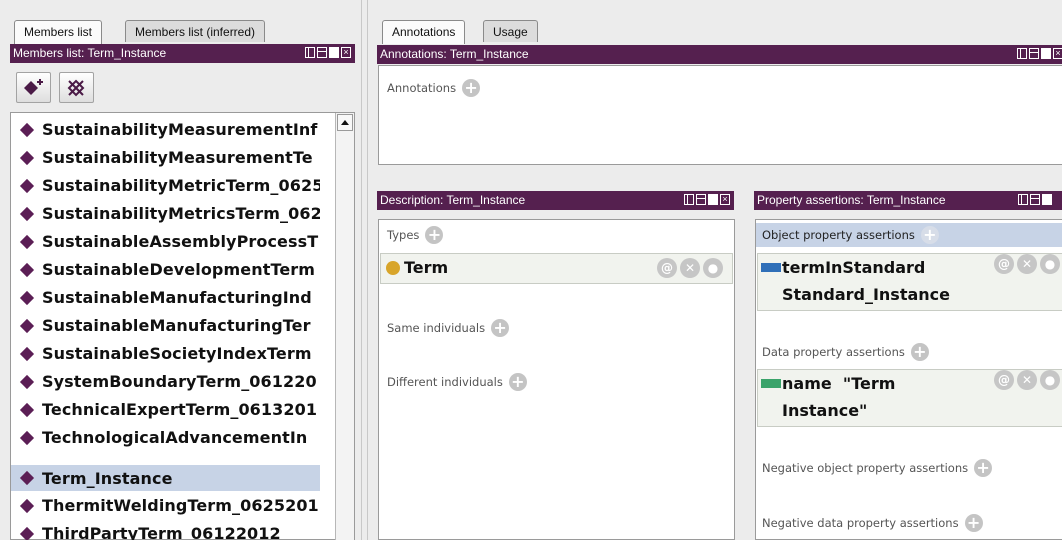 This screenshot has width=1062, height=540. I want to click on tab-members-list: Members list, so click(58, 32).